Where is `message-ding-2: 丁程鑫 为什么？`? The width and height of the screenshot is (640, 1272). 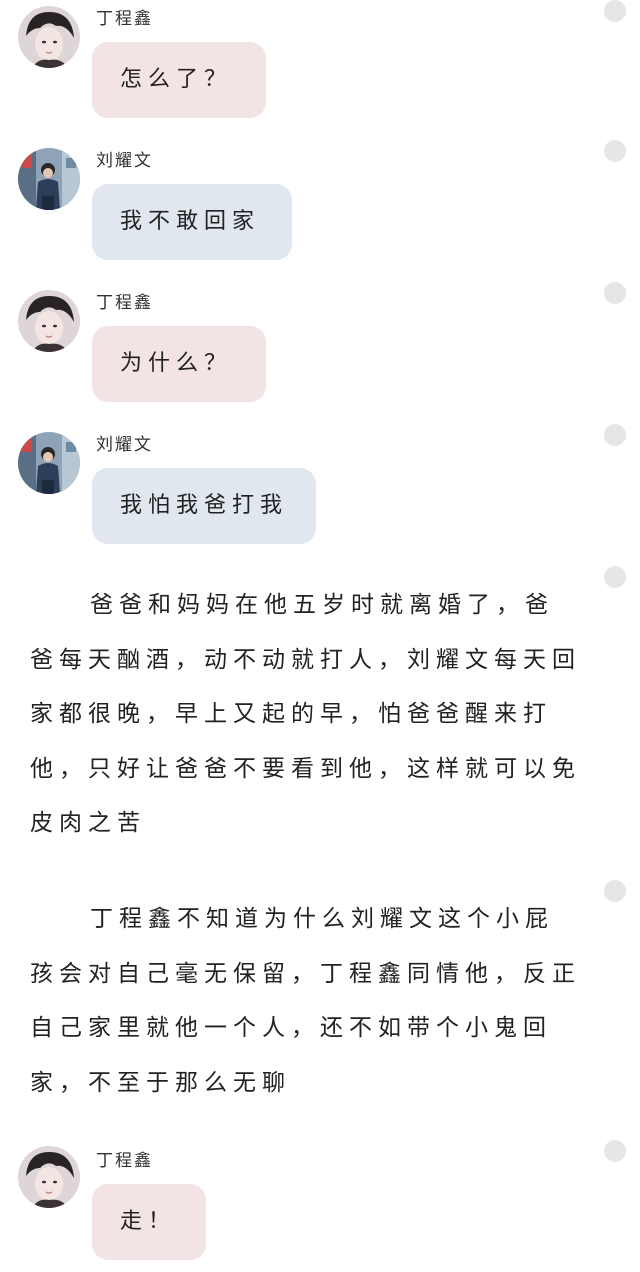 message-ding-2: 丁程鑫 为什么？ is located at coordinates (320, 347).